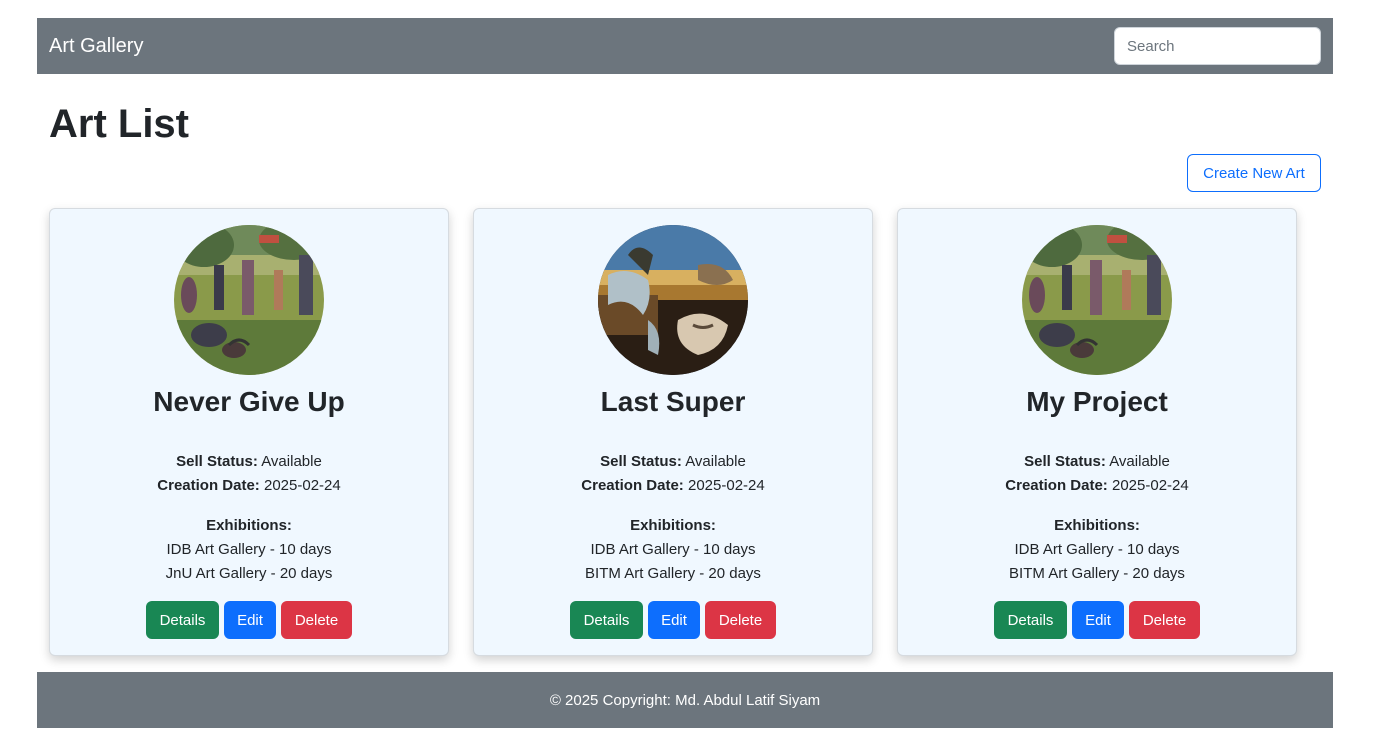  I want to click on footer: © 2025 Copyright: Md. Abdul Latif Siyam, so click(685, 700).